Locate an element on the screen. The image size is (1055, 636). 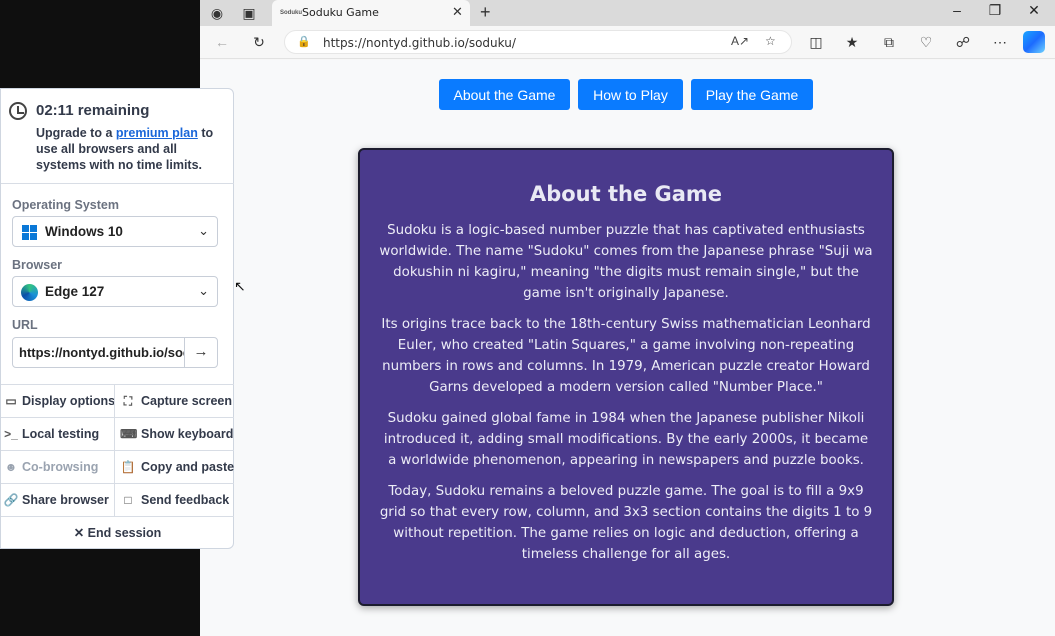
capture-icon: ⛶ is located at coordinates (128, 401).